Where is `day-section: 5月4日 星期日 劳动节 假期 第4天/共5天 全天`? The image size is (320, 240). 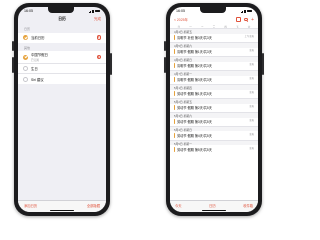
day-section: 5月4日 星期日 劳动节 假期 第4天/共5天 全天 is located at coordinates (214, 132).